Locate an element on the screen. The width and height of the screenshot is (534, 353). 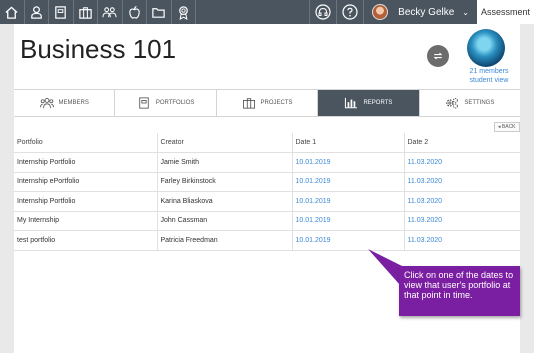
portfolios-icon is located at coordinates (144, 103).